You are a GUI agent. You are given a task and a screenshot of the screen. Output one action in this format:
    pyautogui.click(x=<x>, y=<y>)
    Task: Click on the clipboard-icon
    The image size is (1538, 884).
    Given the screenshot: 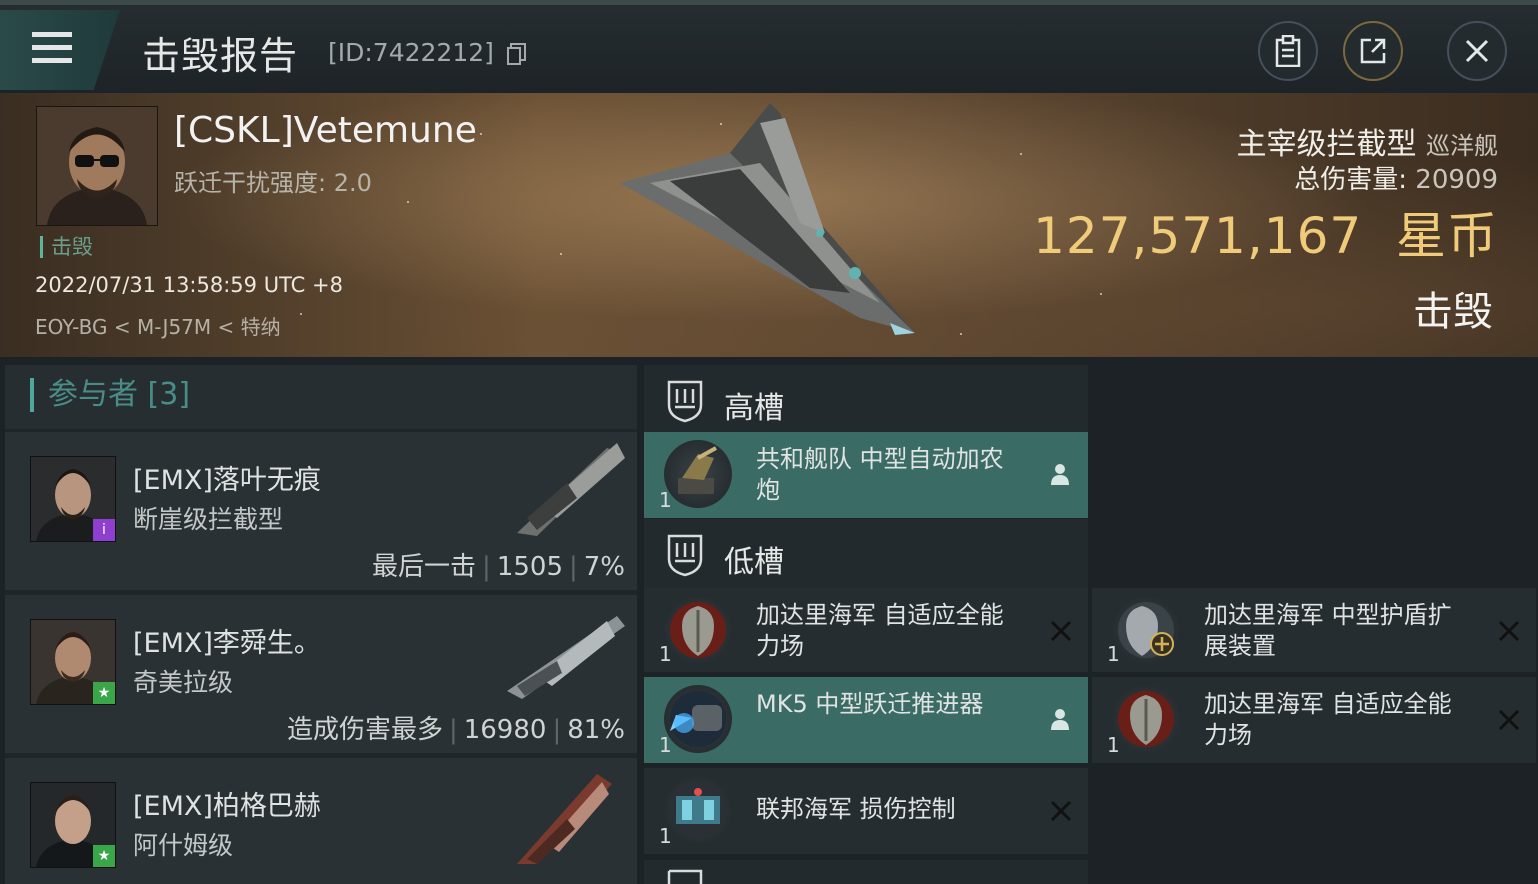 What is the action you would take?
    pyautogui.click(x=1288, y=51)
    